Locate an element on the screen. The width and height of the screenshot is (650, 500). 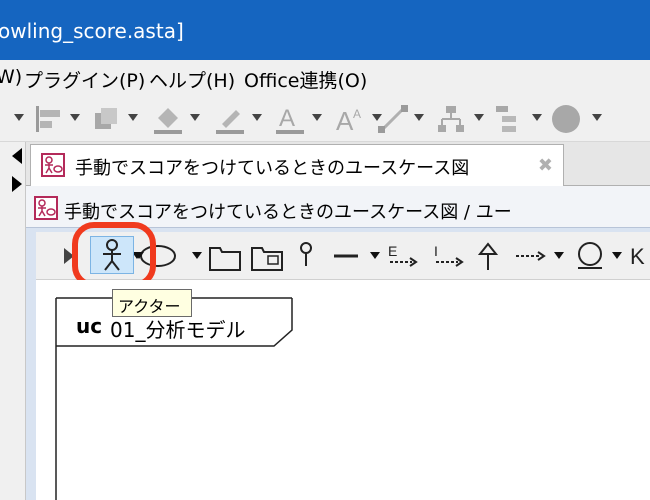
frame-keyword: uc is located at coordinates (89, 326).